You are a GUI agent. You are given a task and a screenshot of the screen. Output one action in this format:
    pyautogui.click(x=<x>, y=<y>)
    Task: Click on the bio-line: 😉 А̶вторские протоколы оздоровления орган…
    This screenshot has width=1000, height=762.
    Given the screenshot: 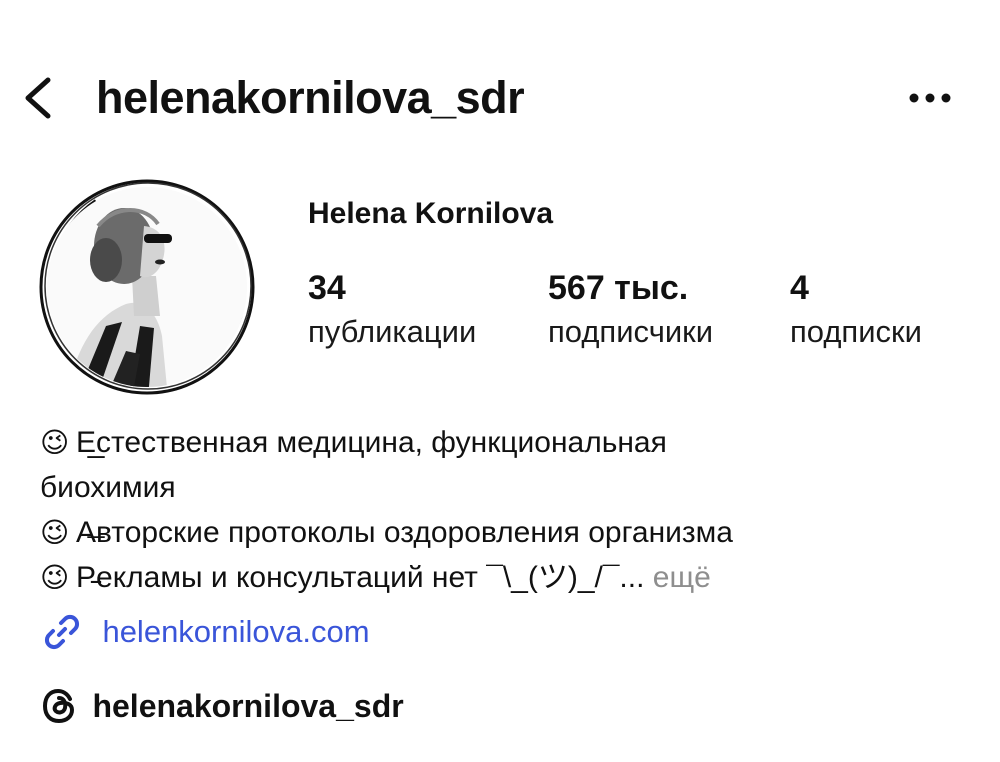 What is the action you would take?
    pyautogui.click(x=505, y=532)
    